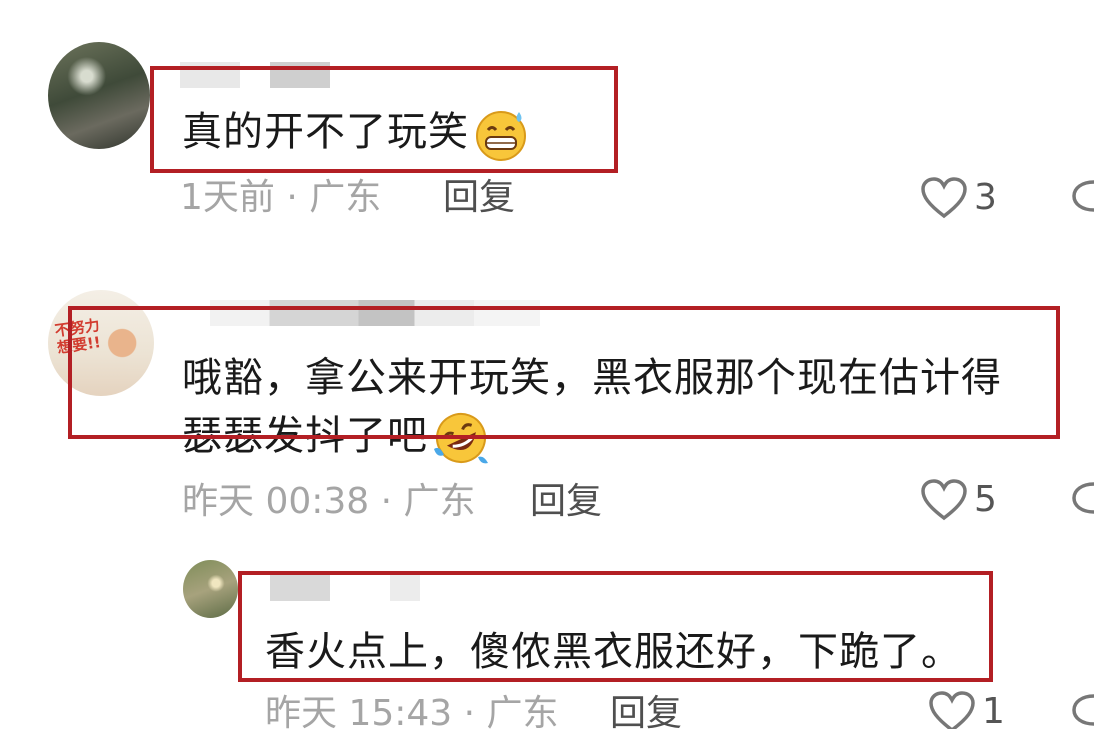  What do you see at coordinates (329, 501) in the screenshot?
I see `comment-meta: 昨天 00:38 · 广东` at bounding box center [329, 501].